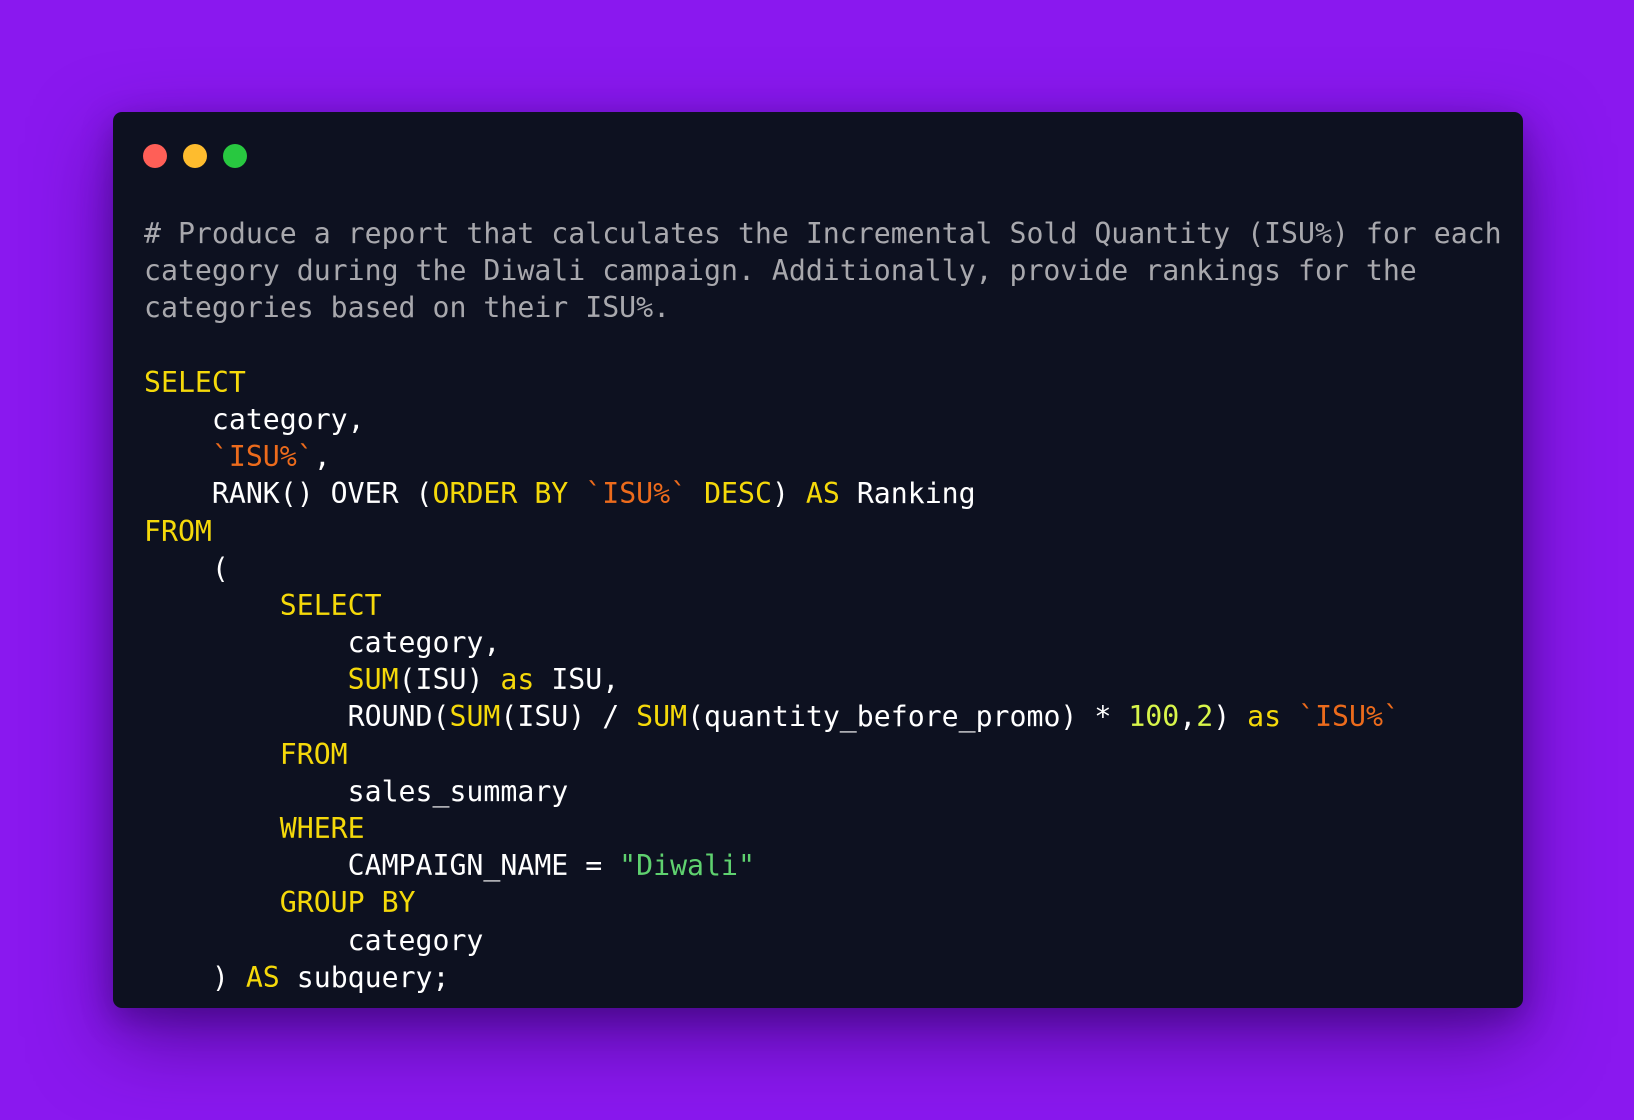 The image size is (1634, 1120). What do you see at coordinates (297, 717) in the screenshot?
I see `code-token: ROUND(` at bounding box center [297, 717].